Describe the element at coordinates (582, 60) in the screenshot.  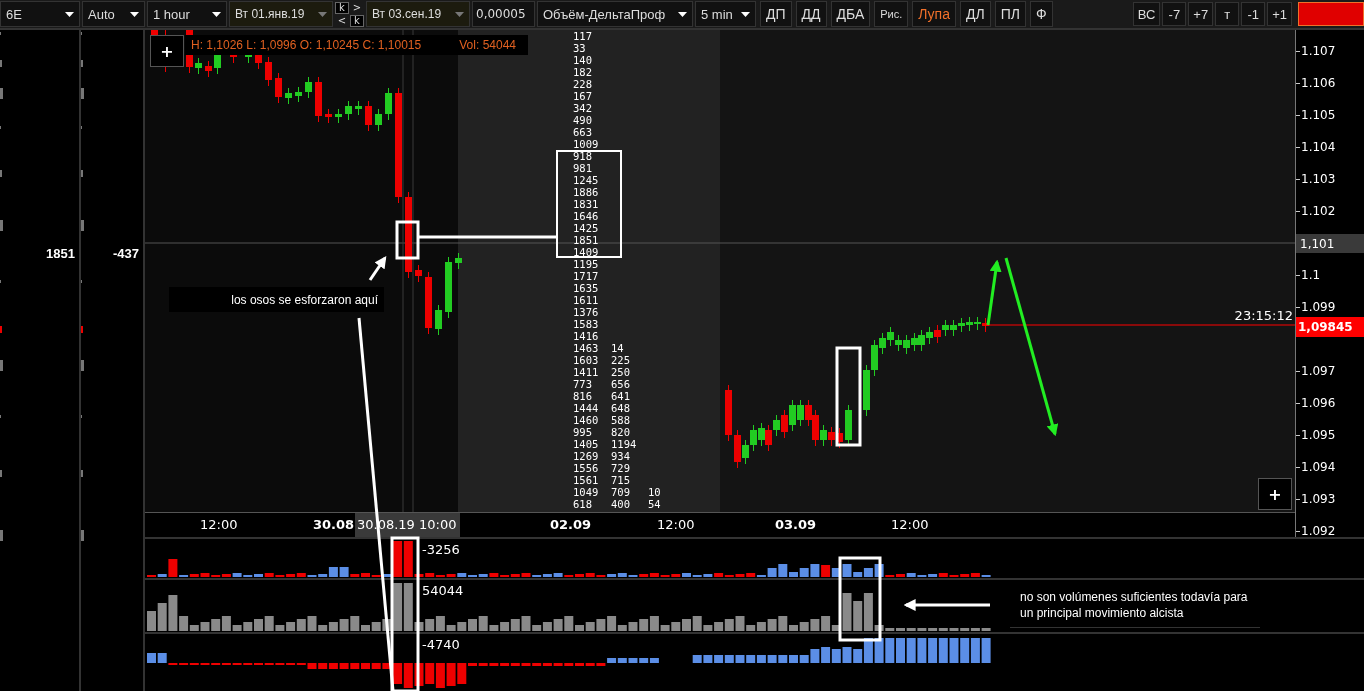
I see `cluster-volume: 140` at that location.